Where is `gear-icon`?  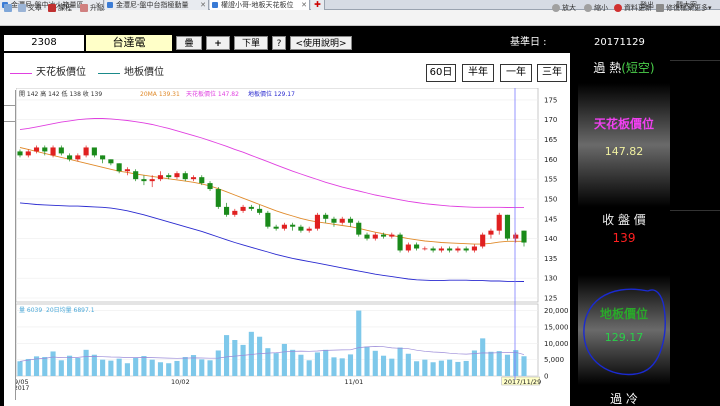 gear-icon is located at coordinates (660, 8).